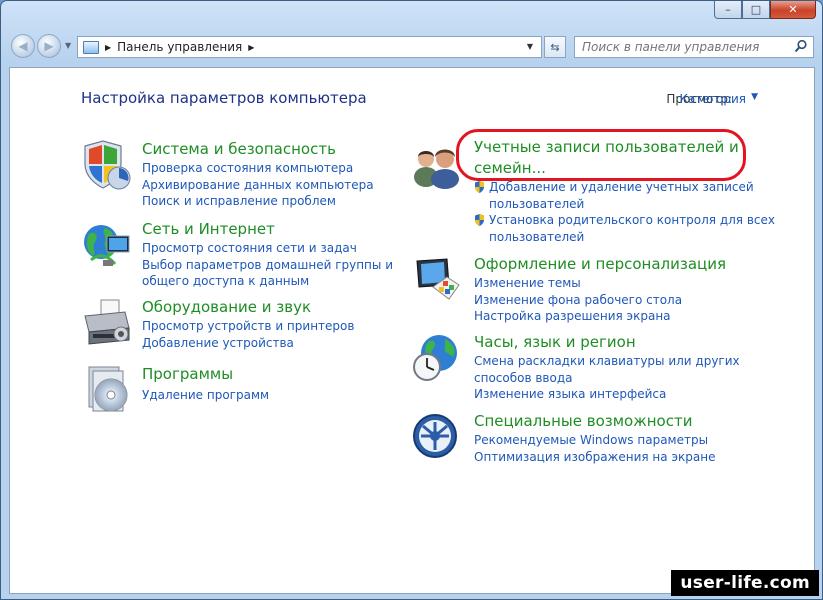 This screenshot has width=823, height=600. What do you see at coordinates (756, 10) in the screenshot?
I see `maximize-button: □` at bounding box center [756, 10].